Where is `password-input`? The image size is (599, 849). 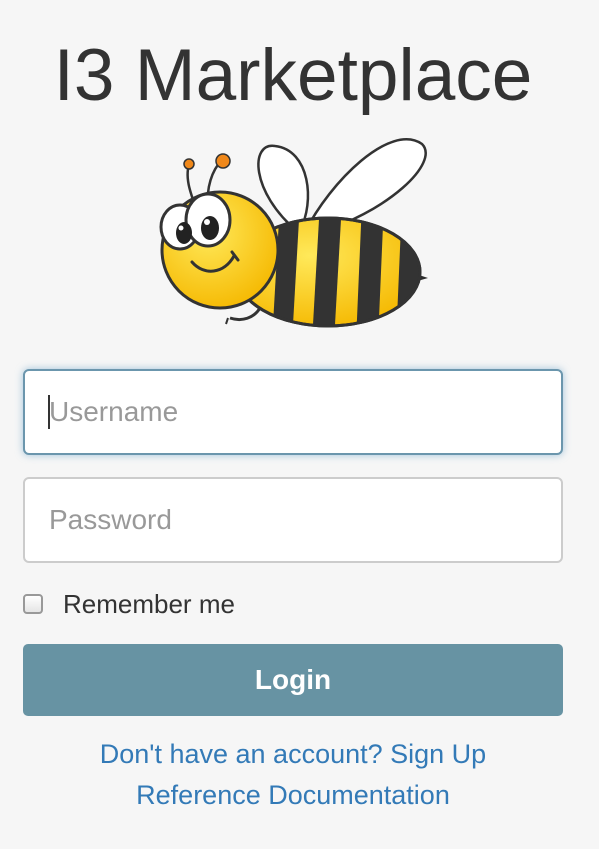
password-input is located at coordinates (293, 520).